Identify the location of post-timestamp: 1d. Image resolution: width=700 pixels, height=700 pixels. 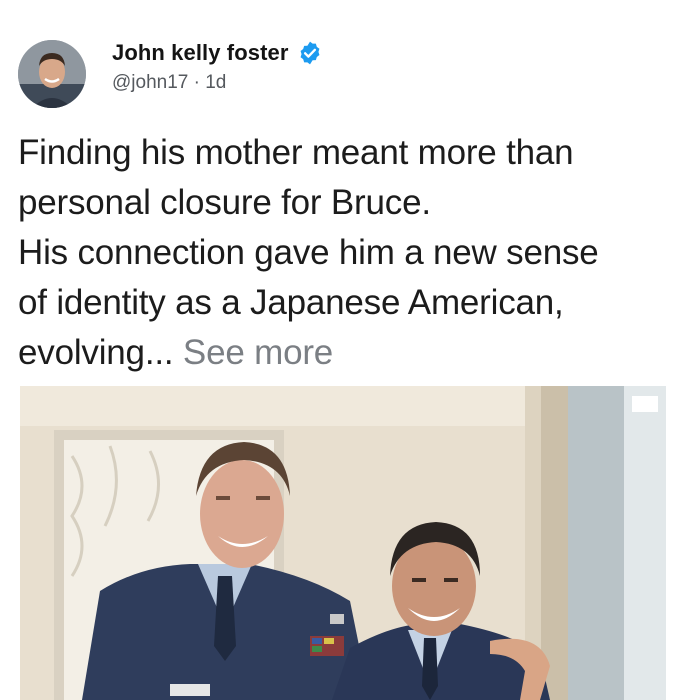
(215, 82).